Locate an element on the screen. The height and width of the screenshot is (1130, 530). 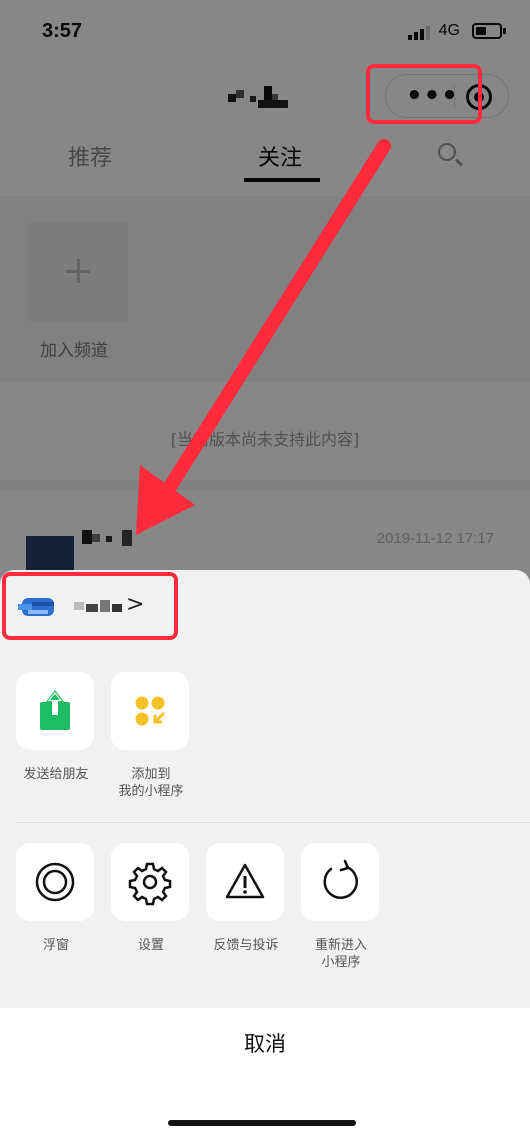
highlight-more-button is located at coordinates (424, 94).